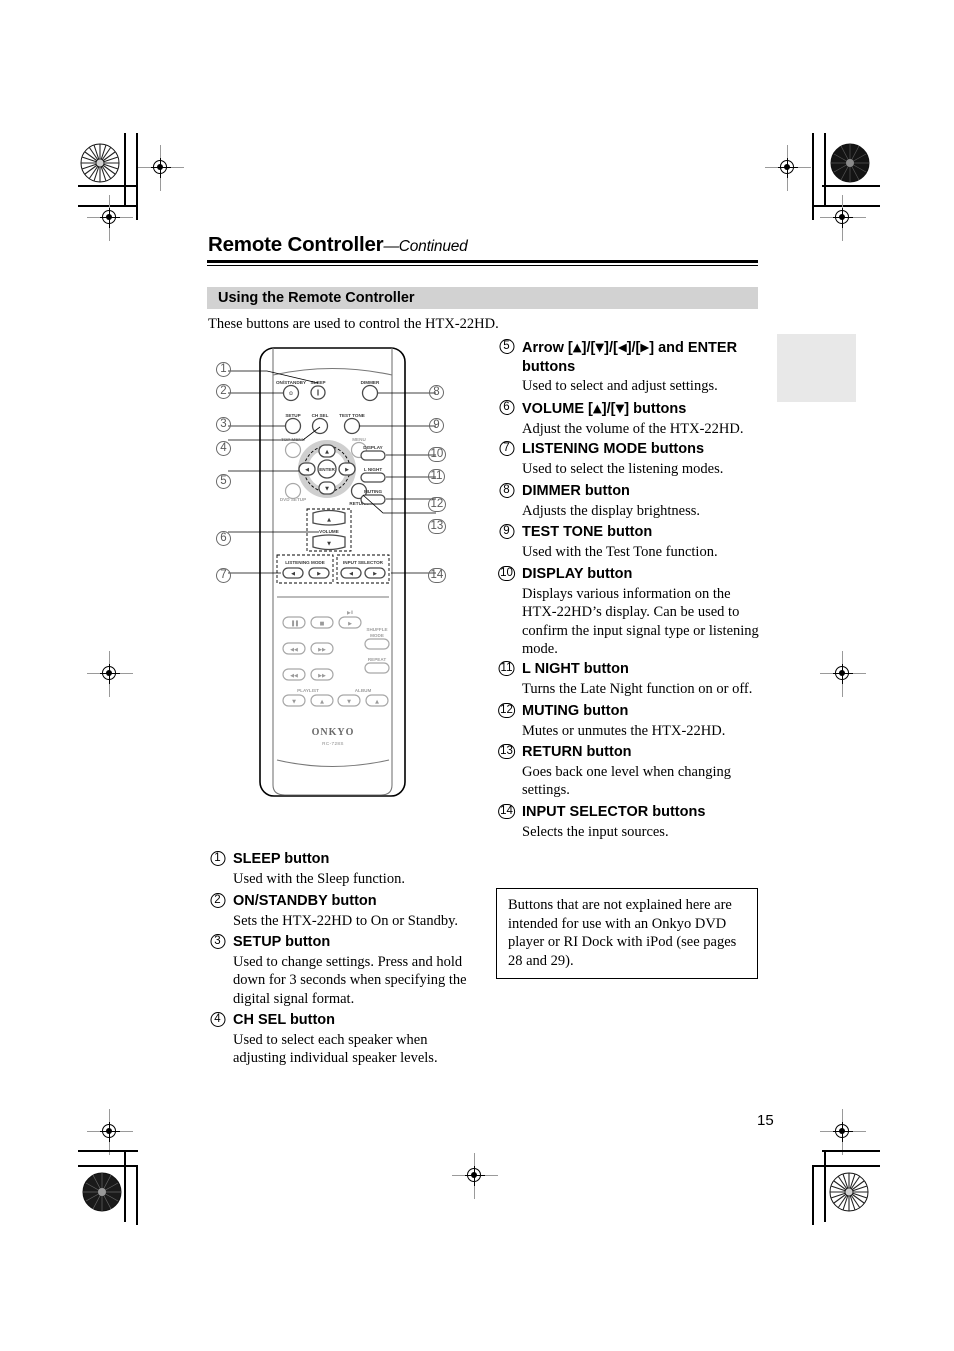 This screenshot has width=954, height=1351. Describe the element at coordinates (296, 244) in the screenshot. I see `page-title-text: Remote Controller` at that location.